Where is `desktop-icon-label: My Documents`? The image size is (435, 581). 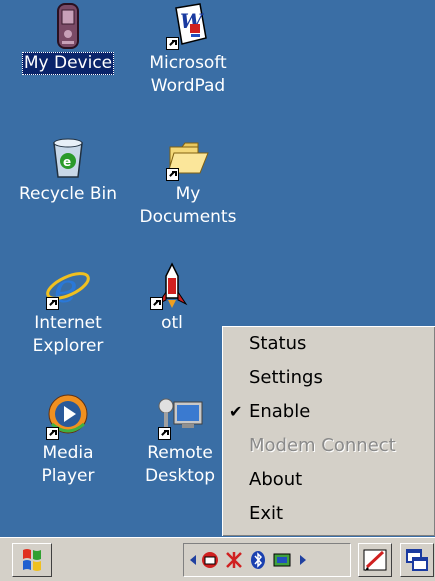
desktop-icon-label: My Documents is located at coordinates (188, 205).